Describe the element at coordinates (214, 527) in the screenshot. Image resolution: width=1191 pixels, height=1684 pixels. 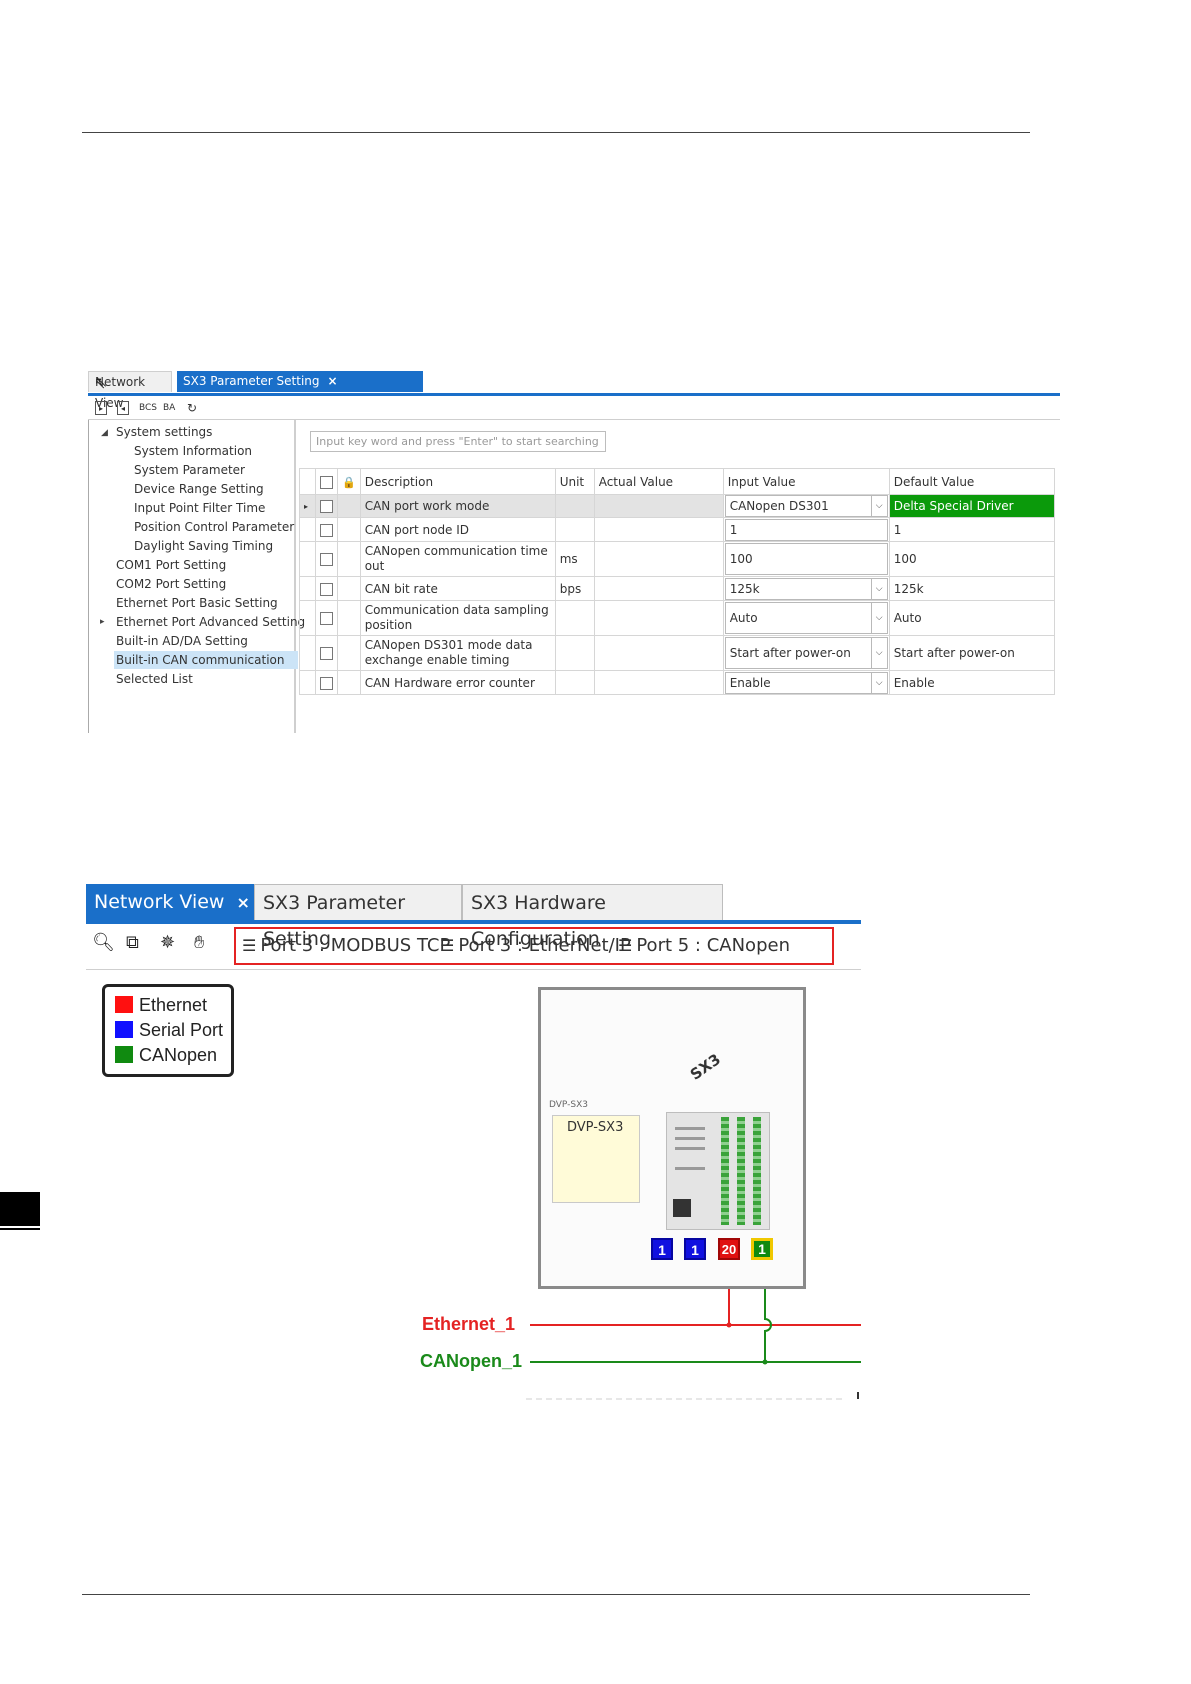
I see `tree-node-position-control-parameter: Position Control Parameter` at that location.